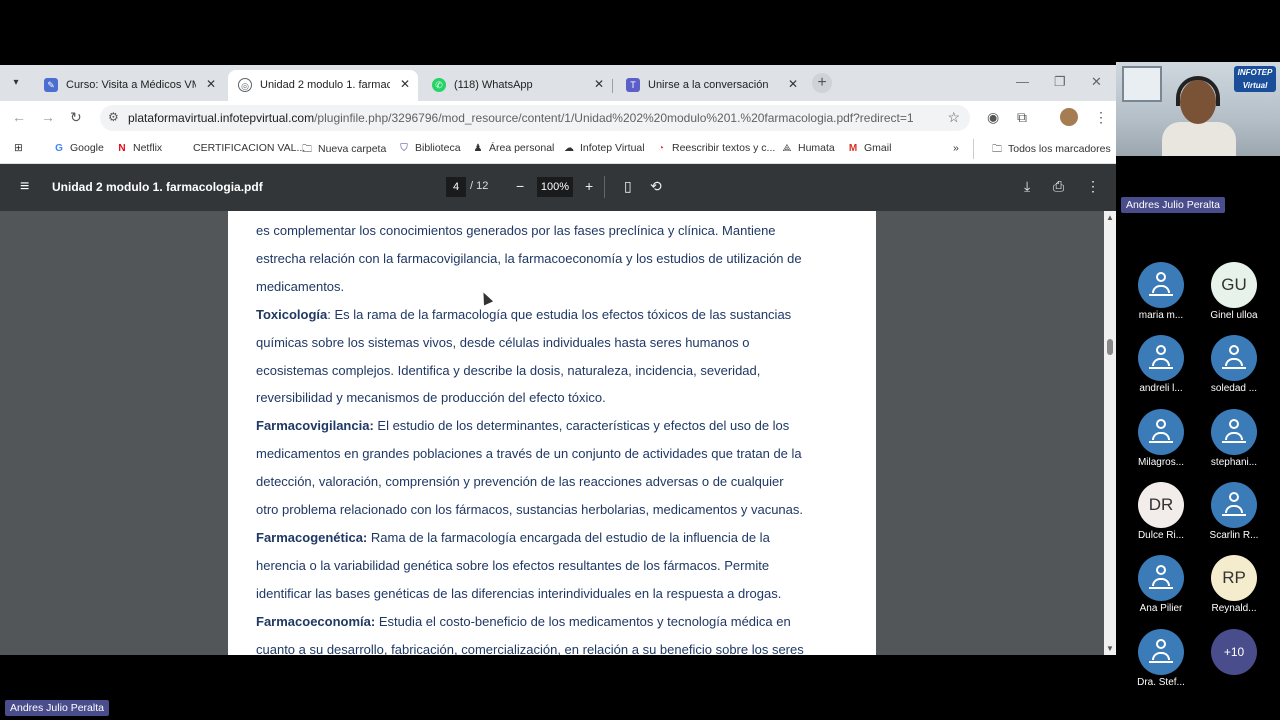 Image resolution: width=1280 pixels, height=720 pixels. I want to click on tab-separator, so click(612, 86).